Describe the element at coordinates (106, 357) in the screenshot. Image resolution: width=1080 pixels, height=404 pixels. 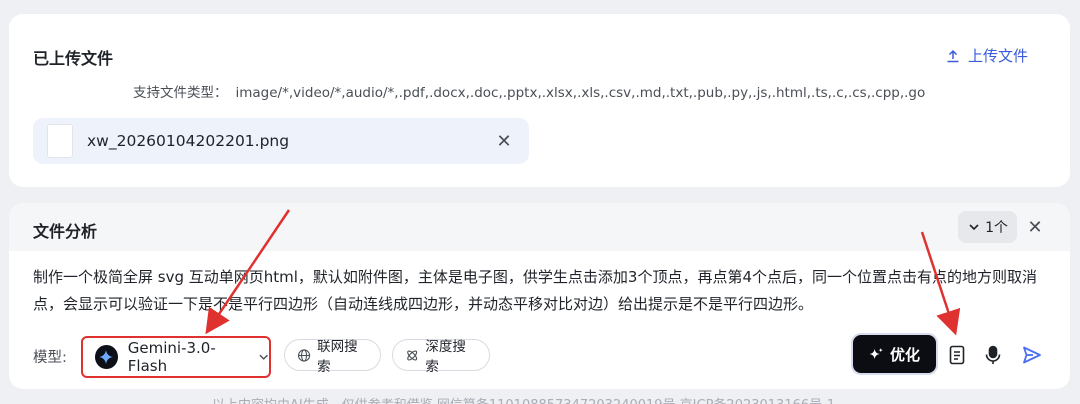
I see `gemini-logo-icon` at that location.